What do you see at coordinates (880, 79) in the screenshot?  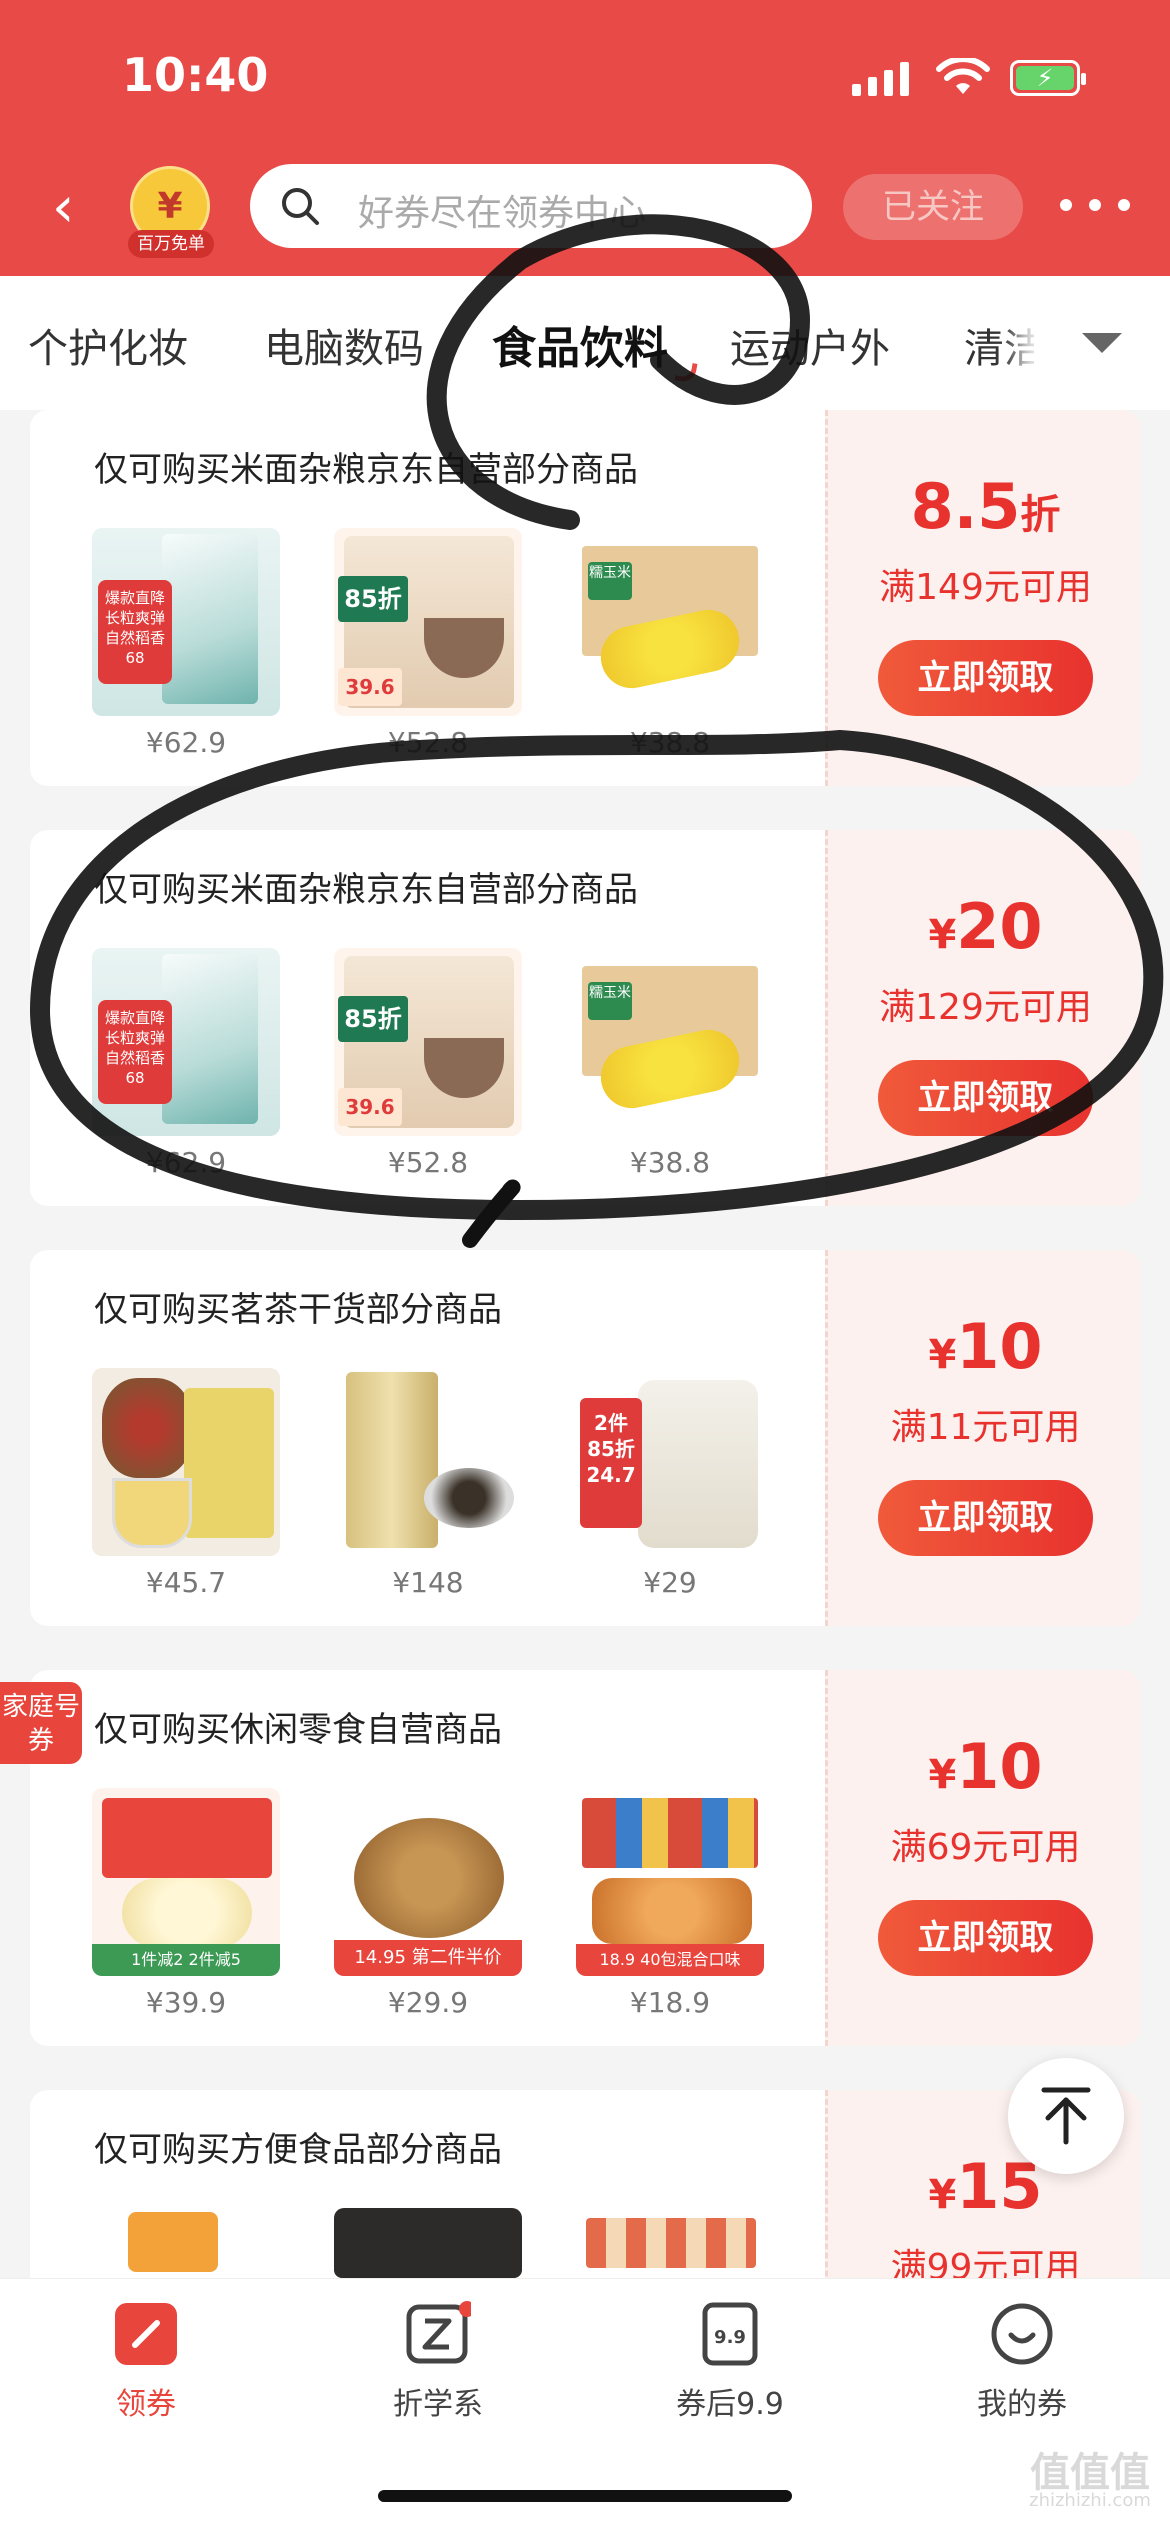 I see `signal-icon` at bounding box center [880, 79].